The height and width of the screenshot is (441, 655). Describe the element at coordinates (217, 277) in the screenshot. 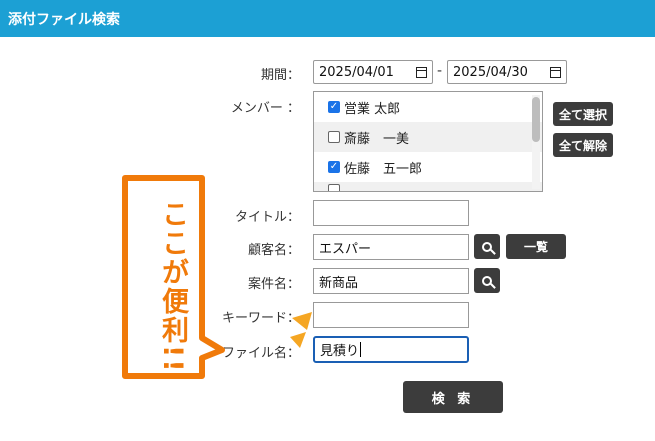

I see `callout-annotation` at that location.